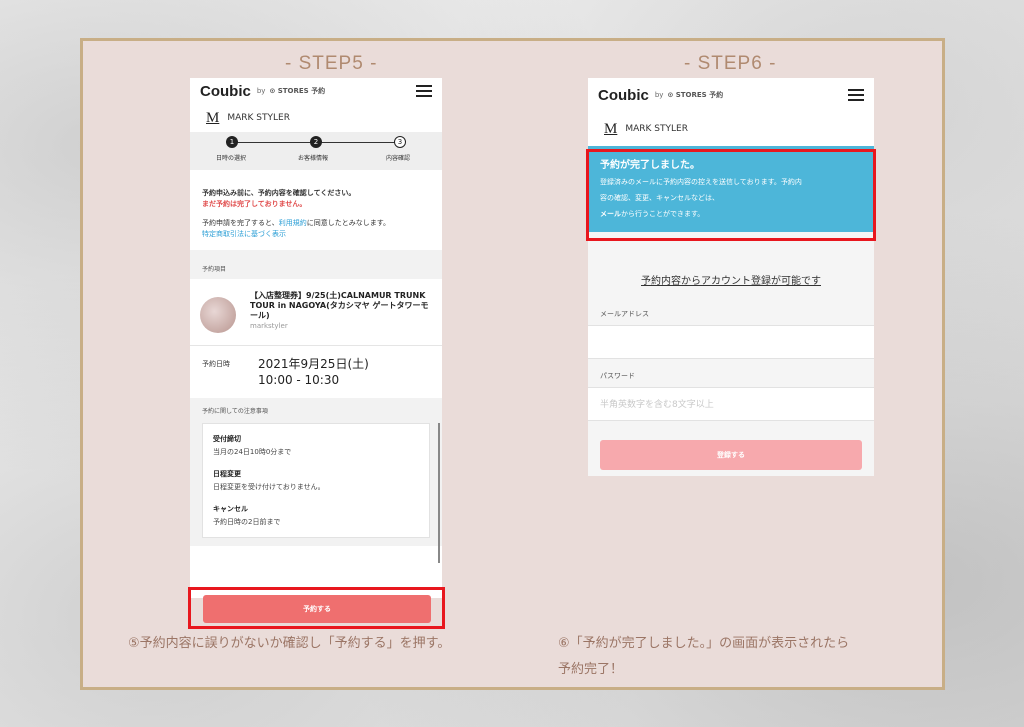 This screenshot has width=1024, height=727. What do you see at coordinates (293, 223) in the screenshot?
I see `terms-link: 利用規約` at bounding box center [293, 223].